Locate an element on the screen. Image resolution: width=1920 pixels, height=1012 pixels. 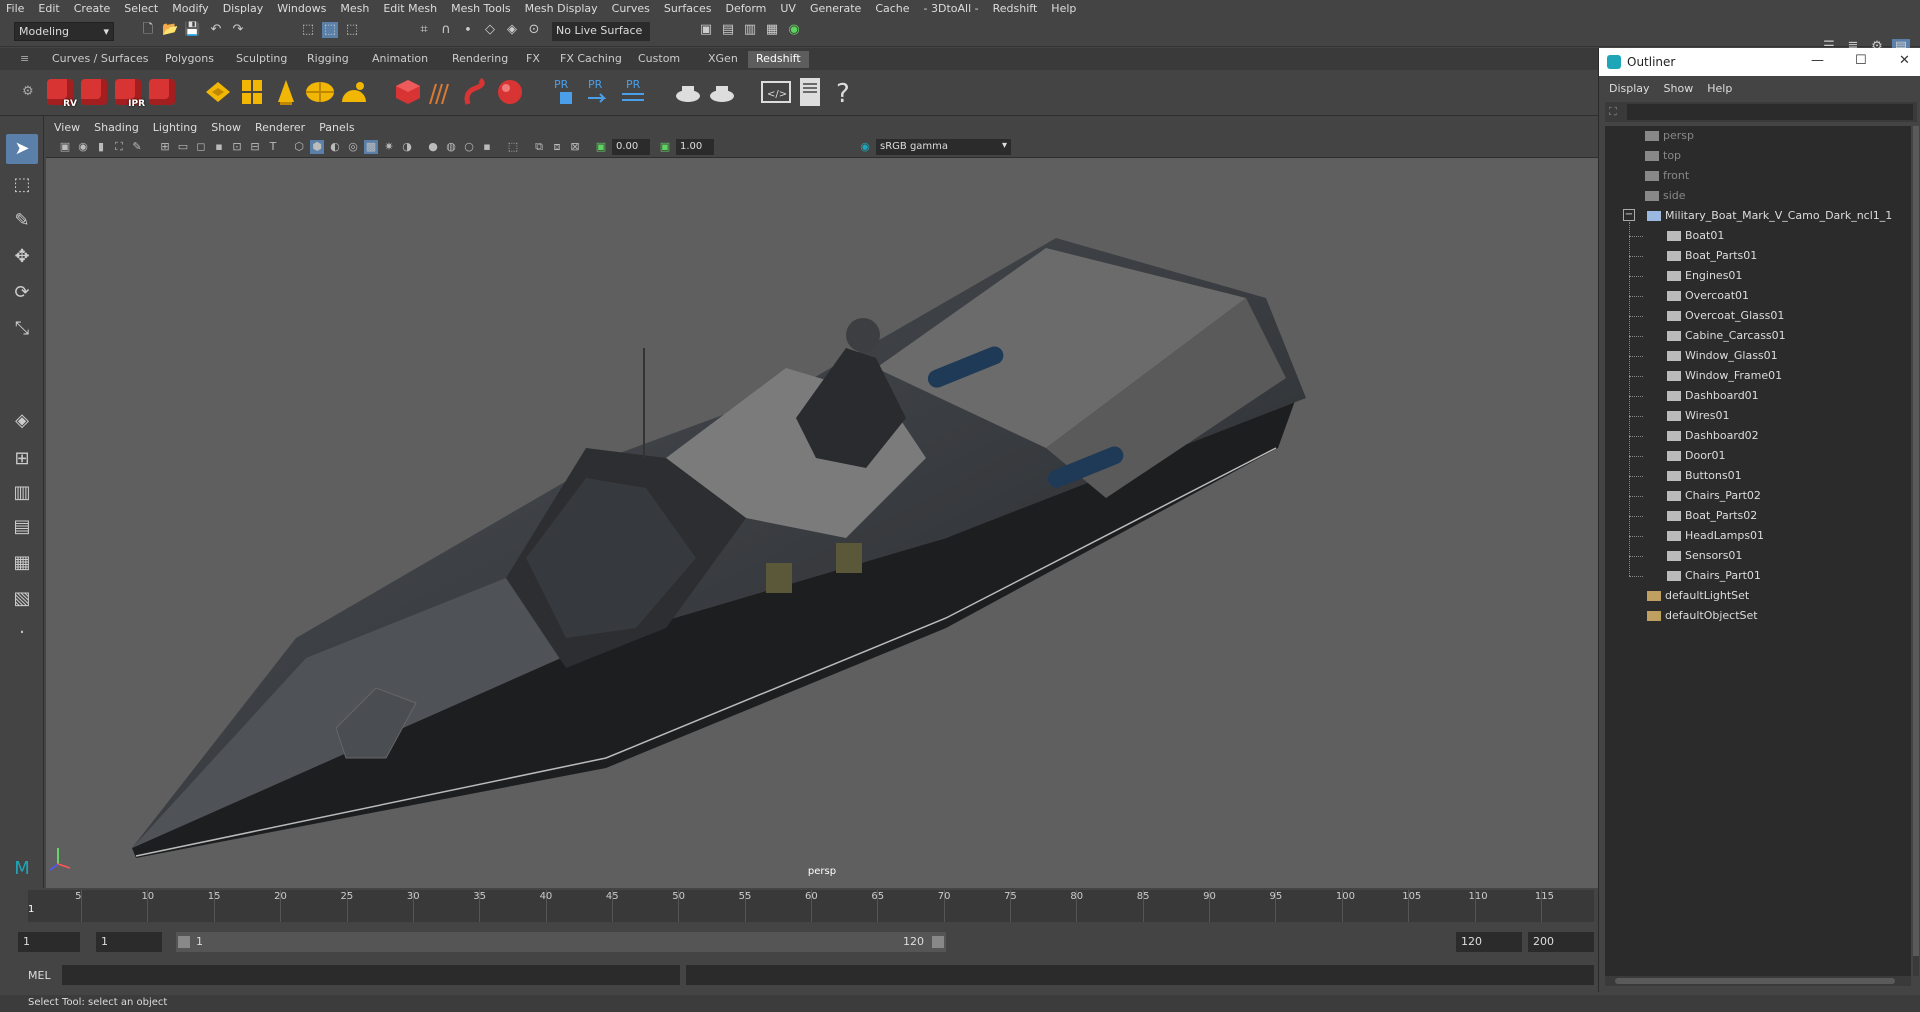
snap-view-icon: ◇ is located at coordinates (490, 30).